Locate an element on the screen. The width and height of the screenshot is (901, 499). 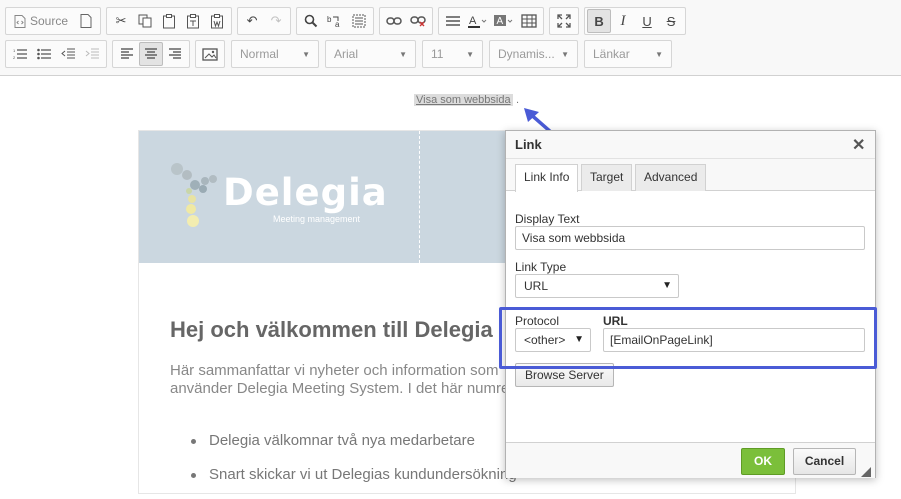
copy-icon is located at coordinates (145, 21).